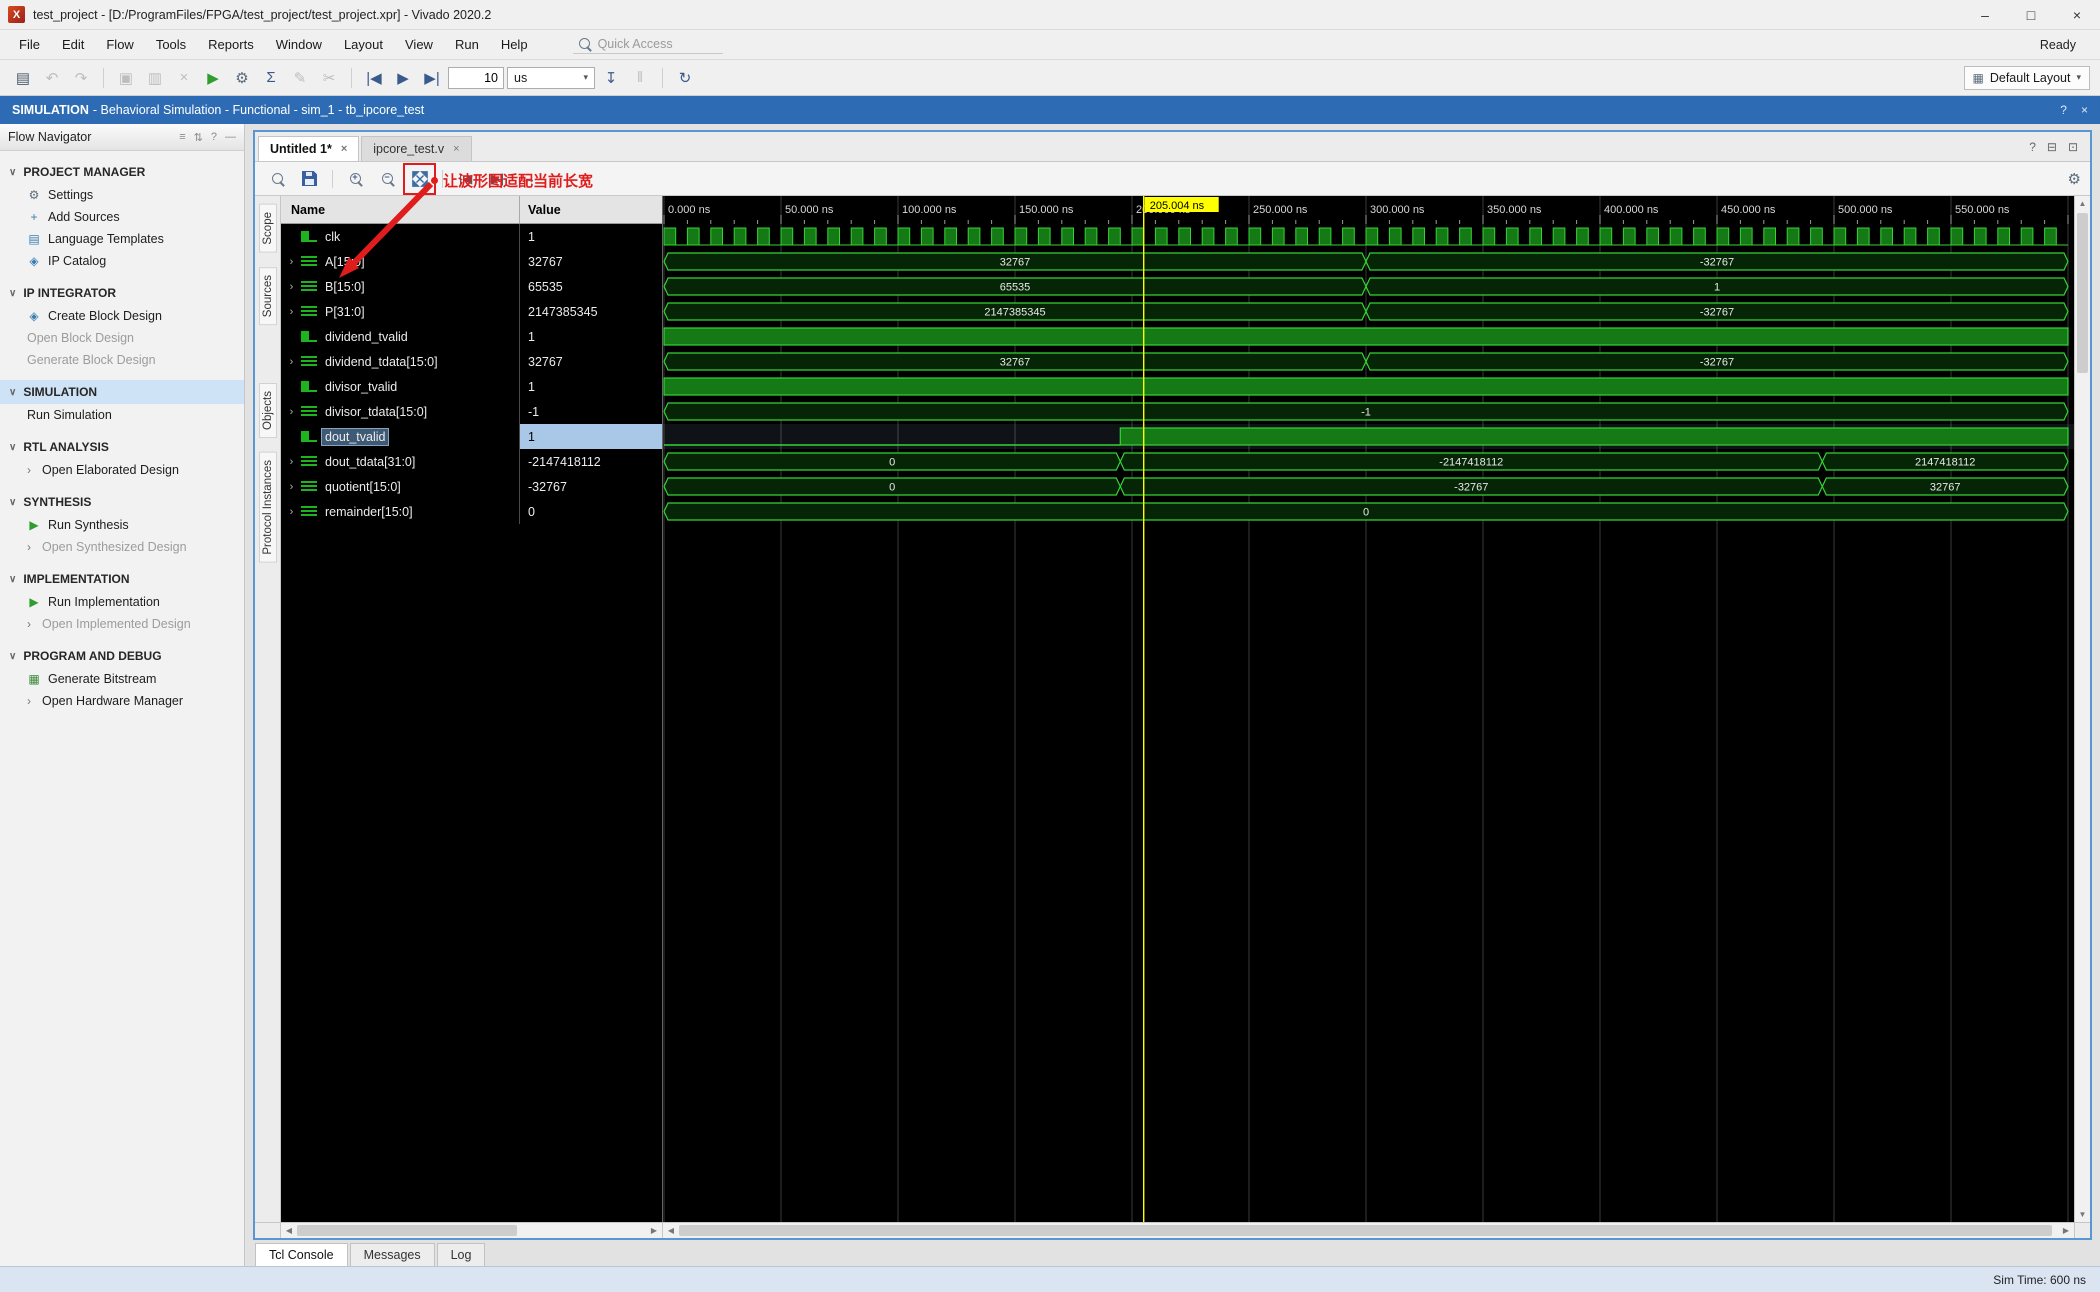 The width and height of the screenshot is (2100, 1292). I want to click on run-flow-icon: ▶, so click(213, 78).